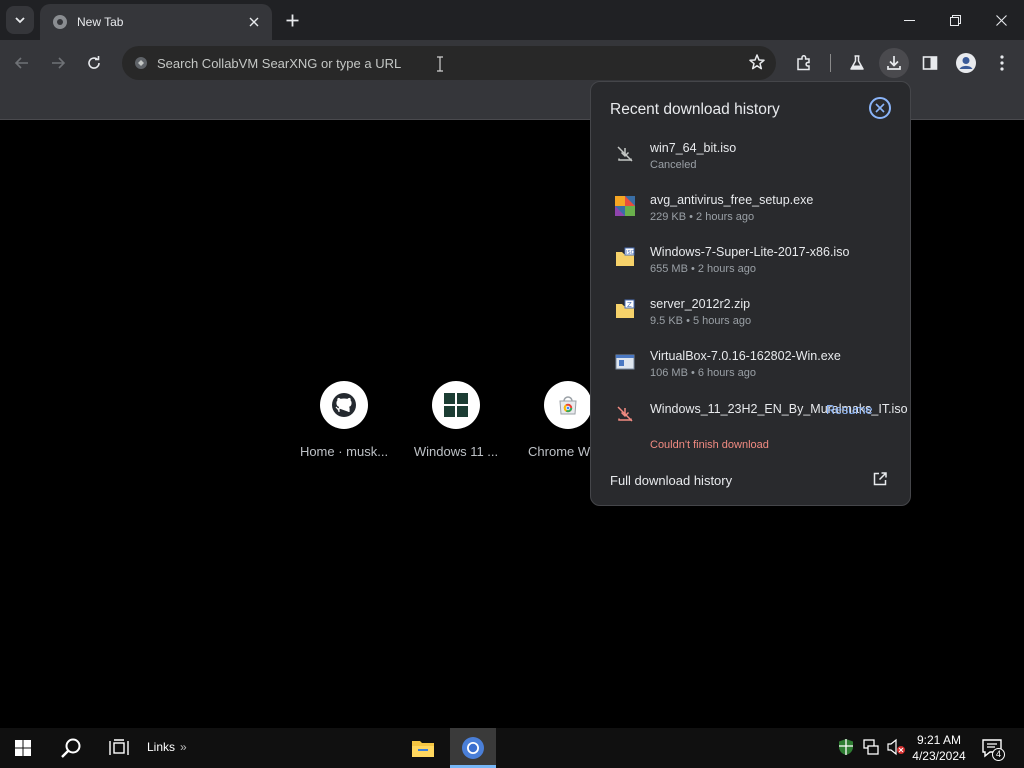  I want to click on tab-close-button, so click(254, 22).